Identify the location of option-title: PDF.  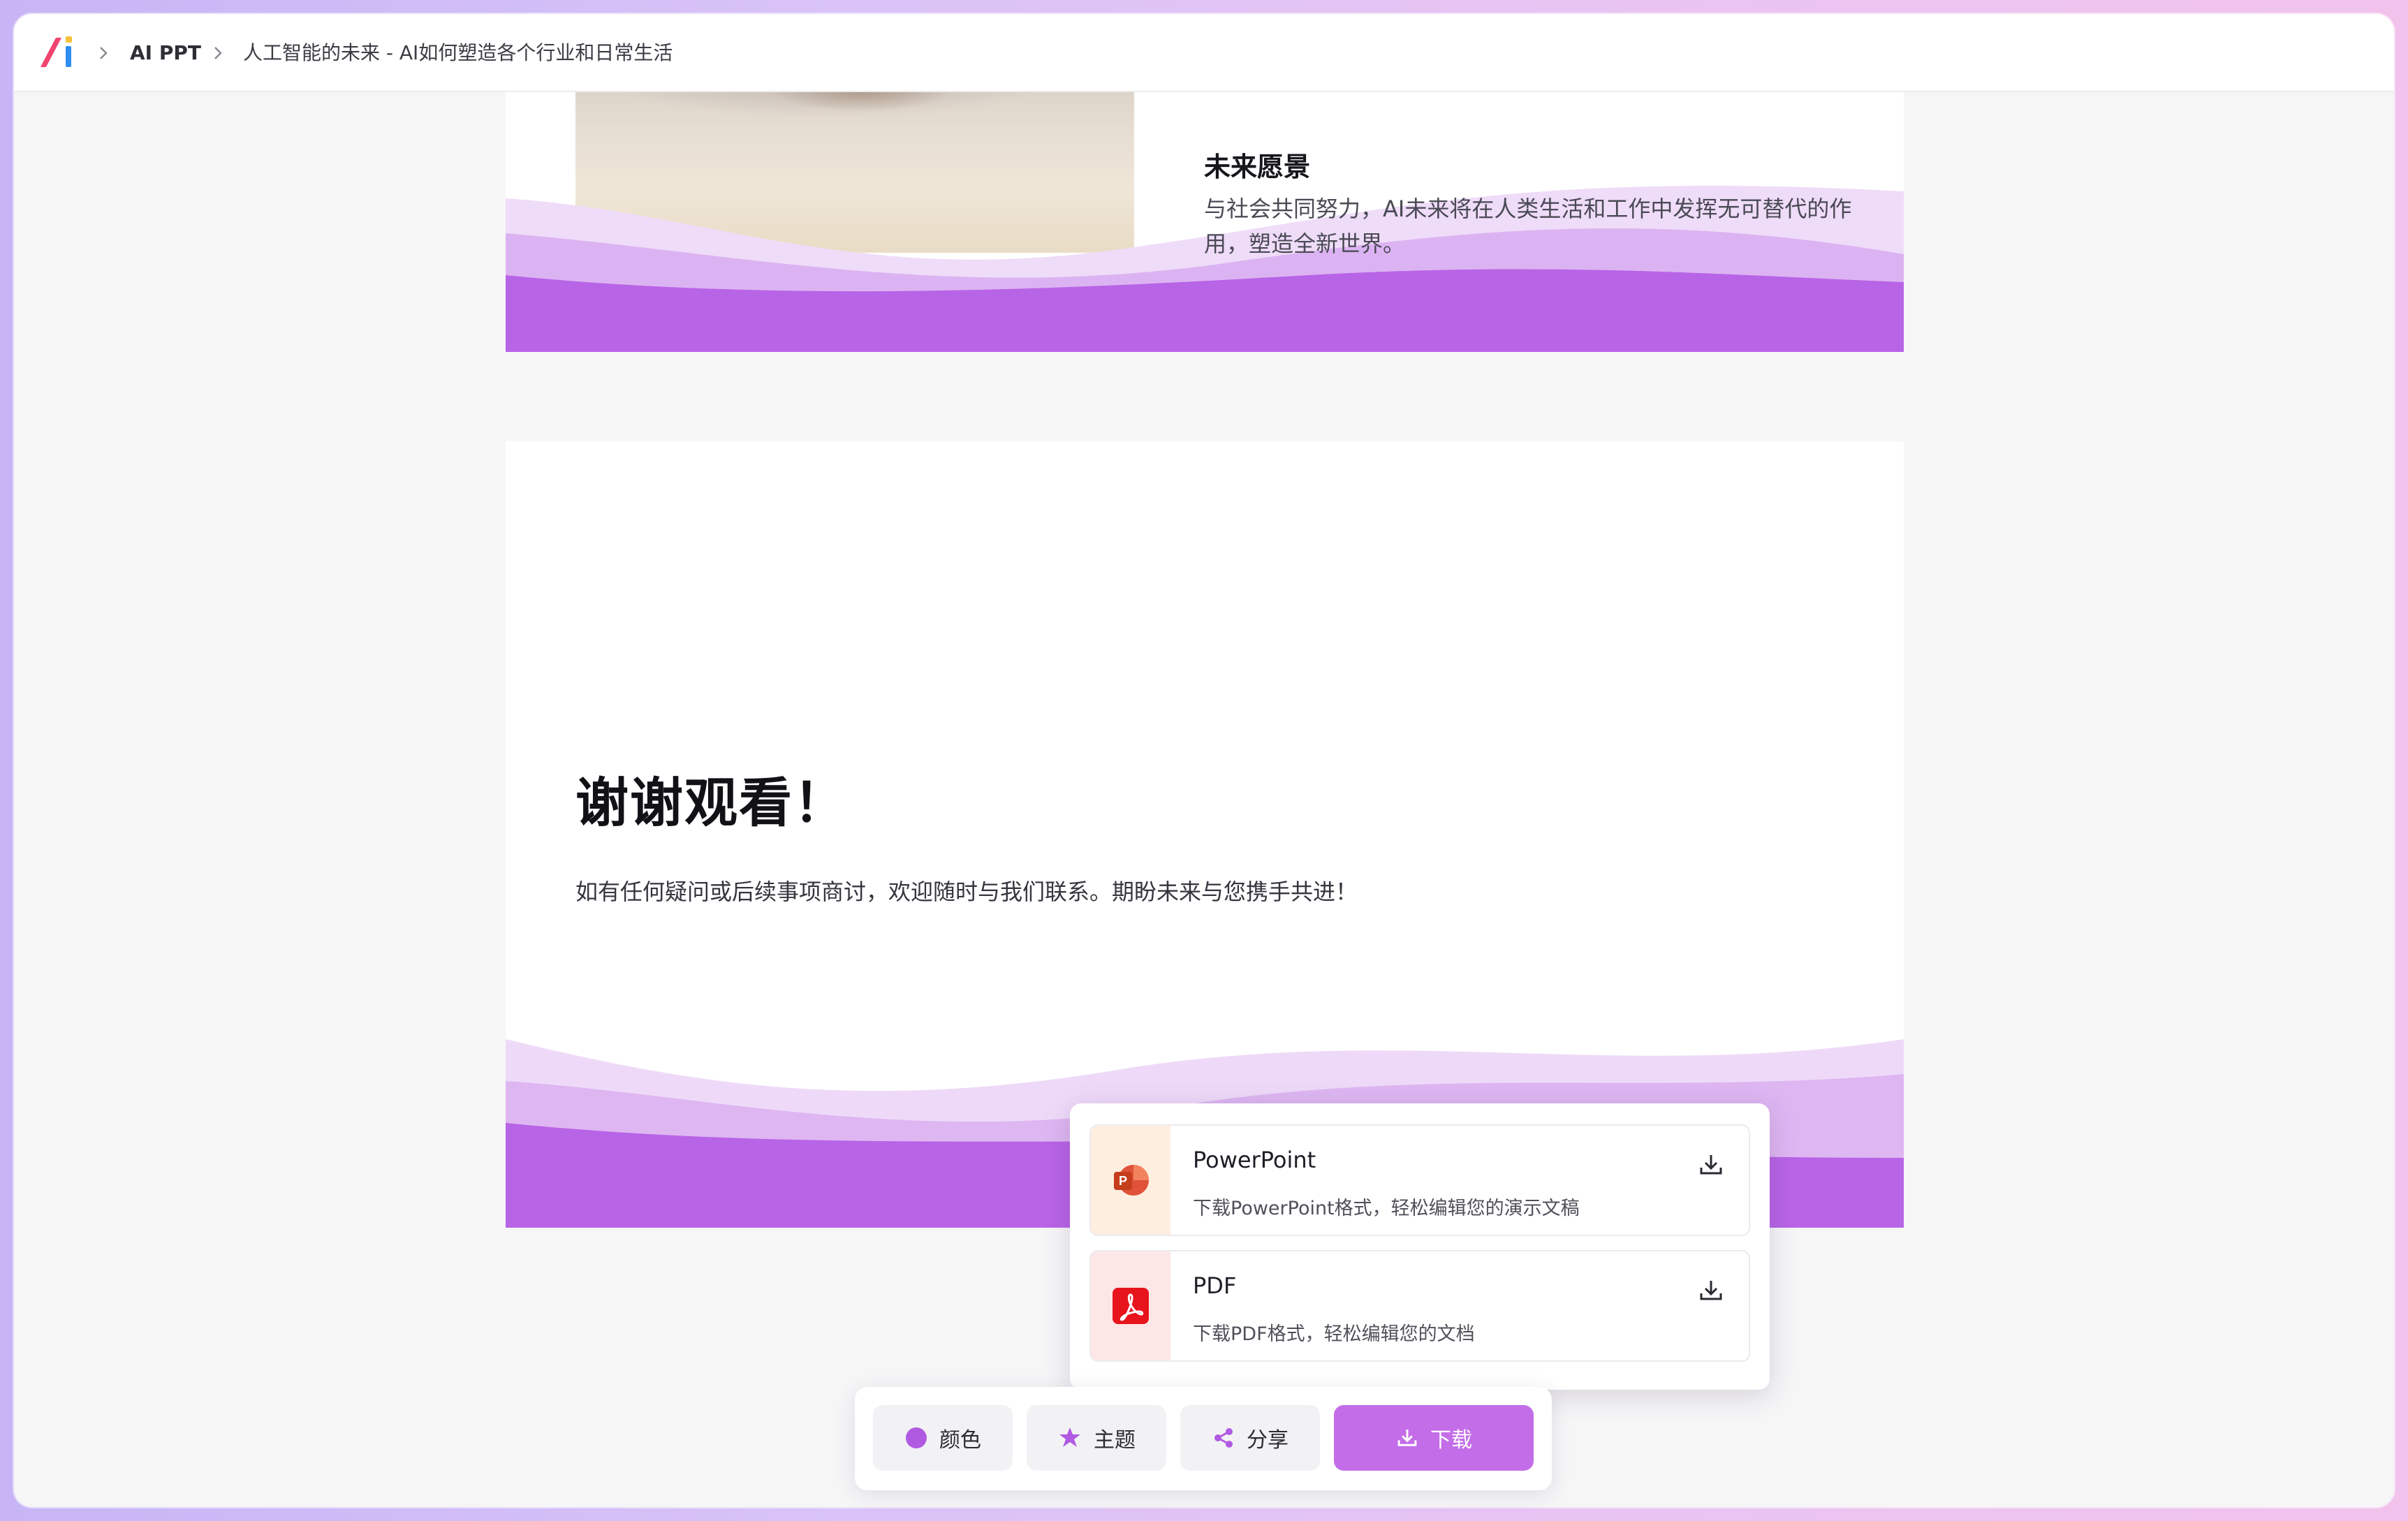
(1215, 1285).